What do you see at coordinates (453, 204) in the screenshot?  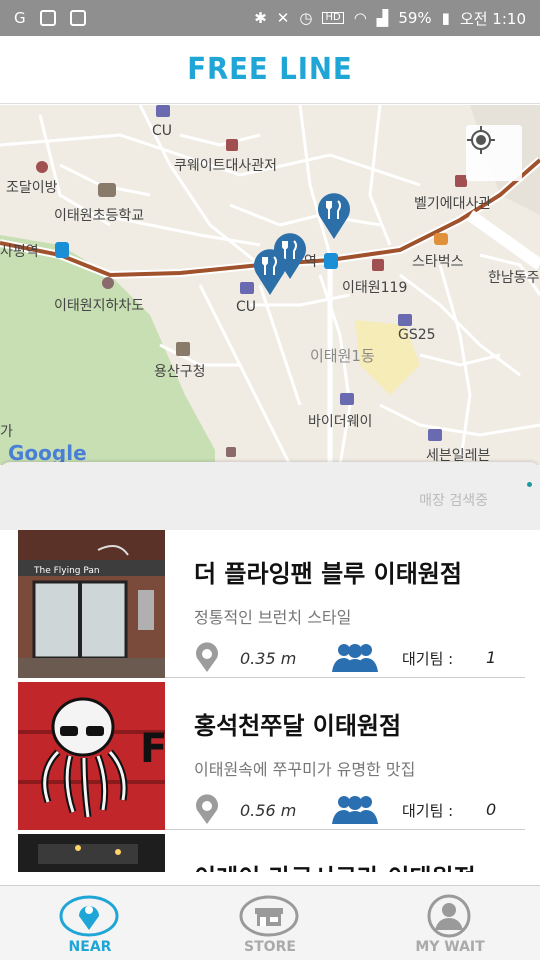 I see `map-label: 벨기에대사관` at bounding box center [453, 204].